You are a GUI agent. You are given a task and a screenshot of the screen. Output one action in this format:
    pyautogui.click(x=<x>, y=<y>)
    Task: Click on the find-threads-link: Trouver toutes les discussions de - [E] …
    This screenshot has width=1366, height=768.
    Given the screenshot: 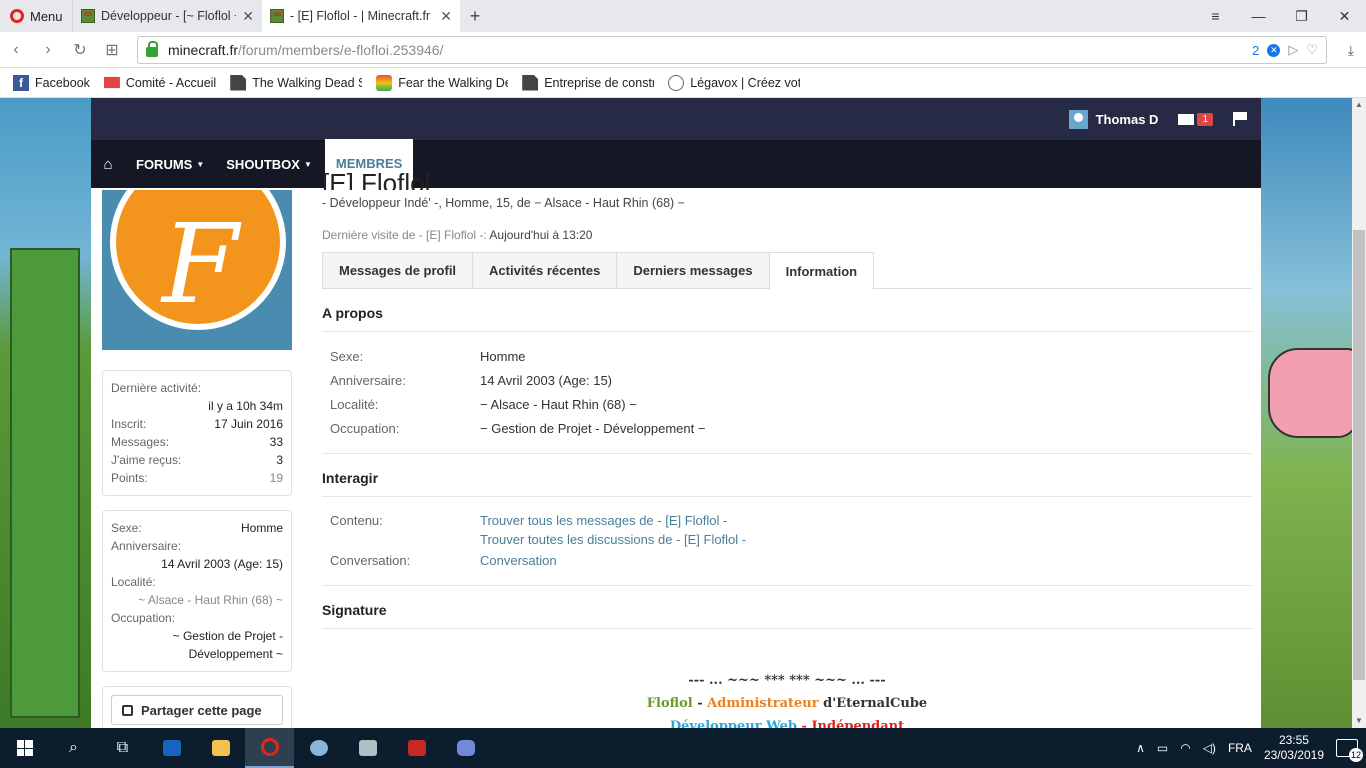 What is the action you would take?
    pyautogui.click(x=613, y=539)
    